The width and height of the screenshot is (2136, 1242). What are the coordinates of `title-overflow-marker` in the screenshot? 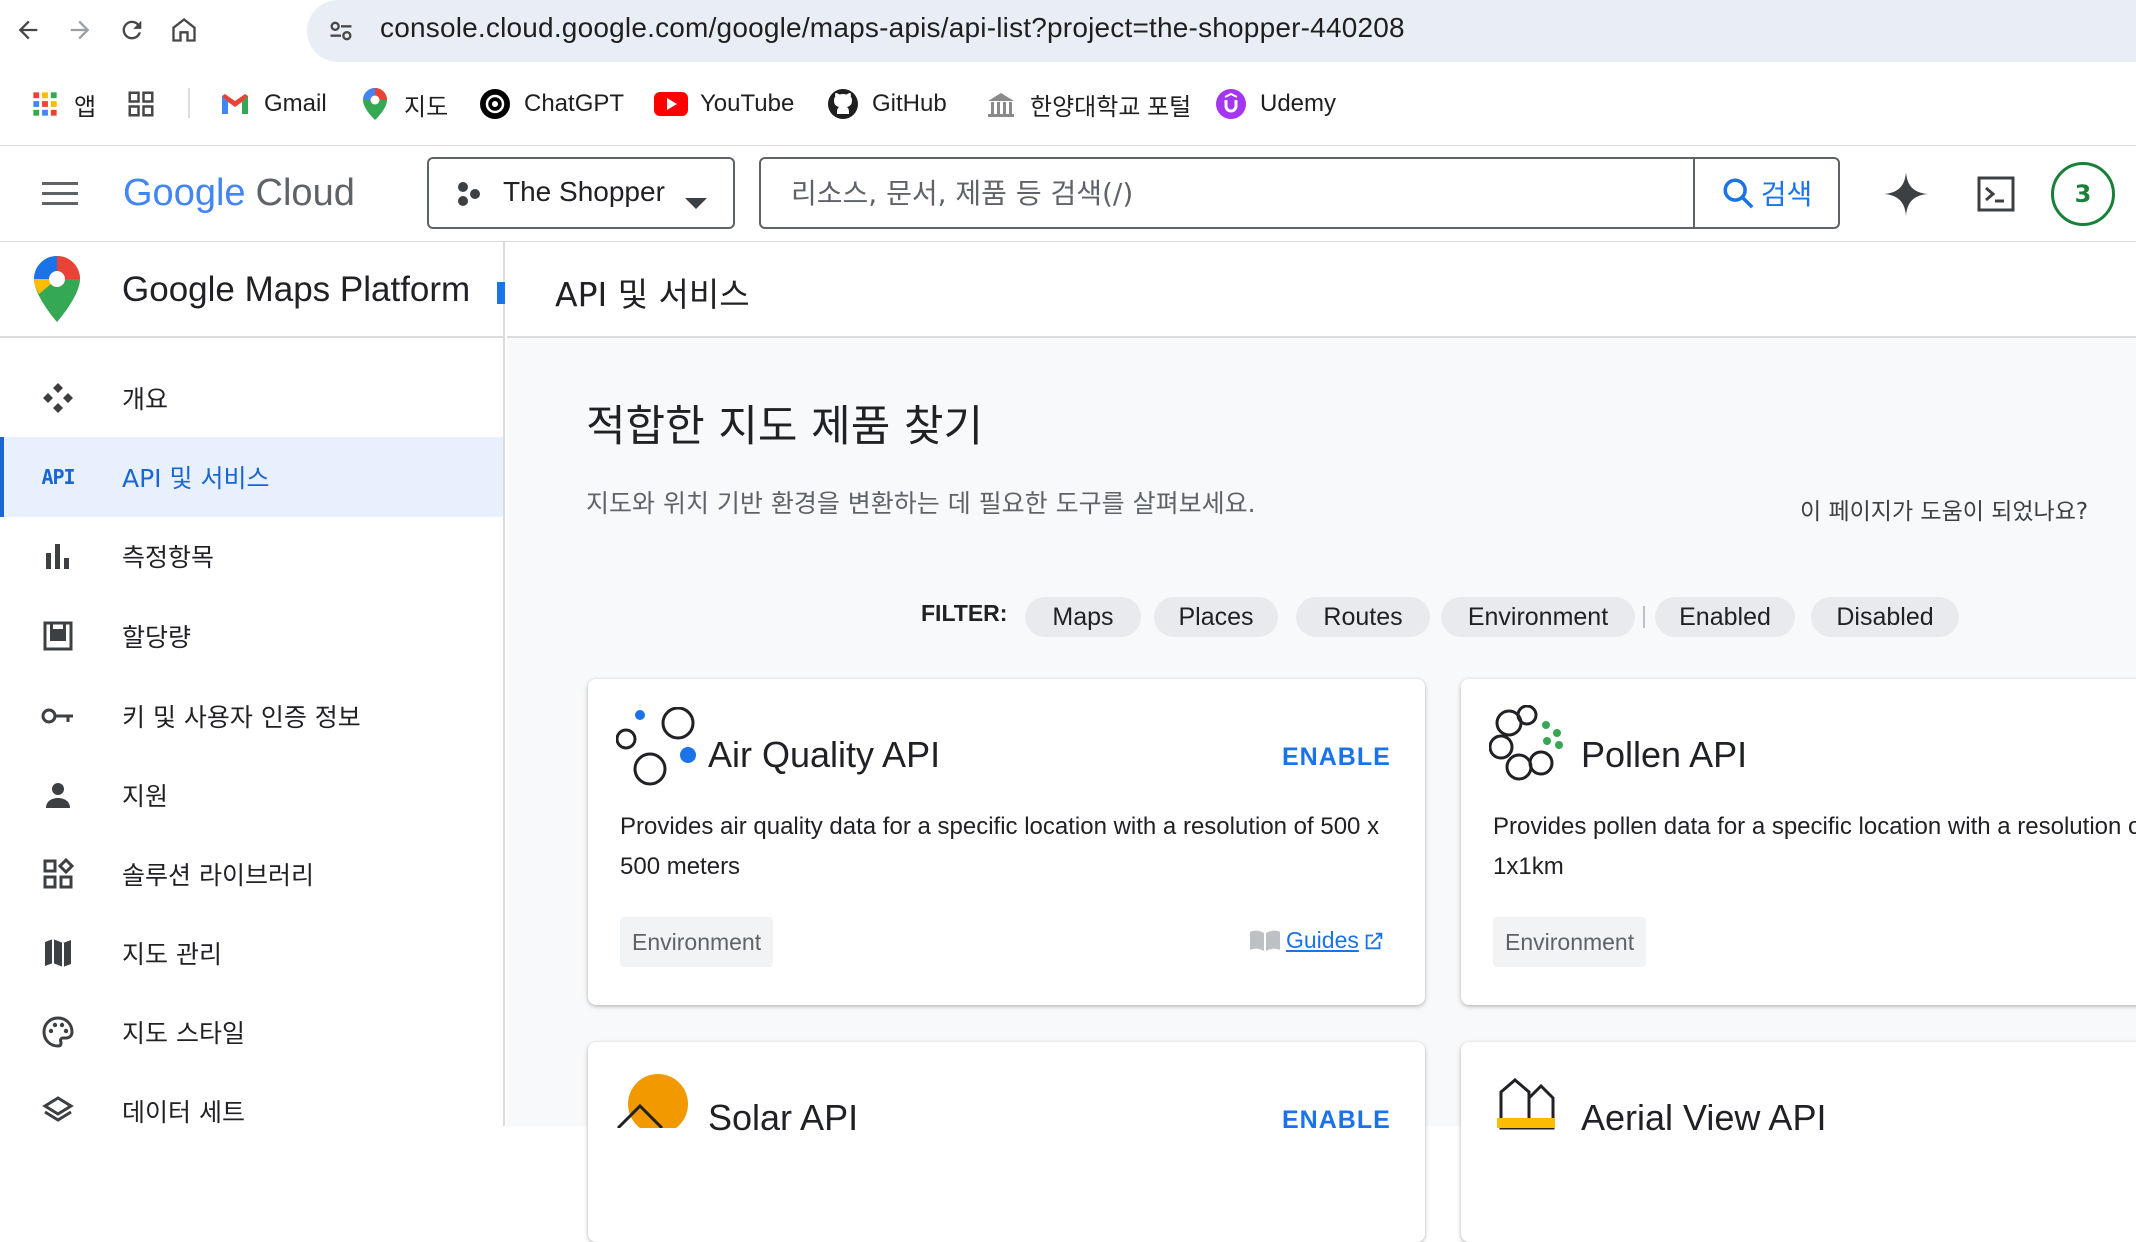 It's located at (501, 293).